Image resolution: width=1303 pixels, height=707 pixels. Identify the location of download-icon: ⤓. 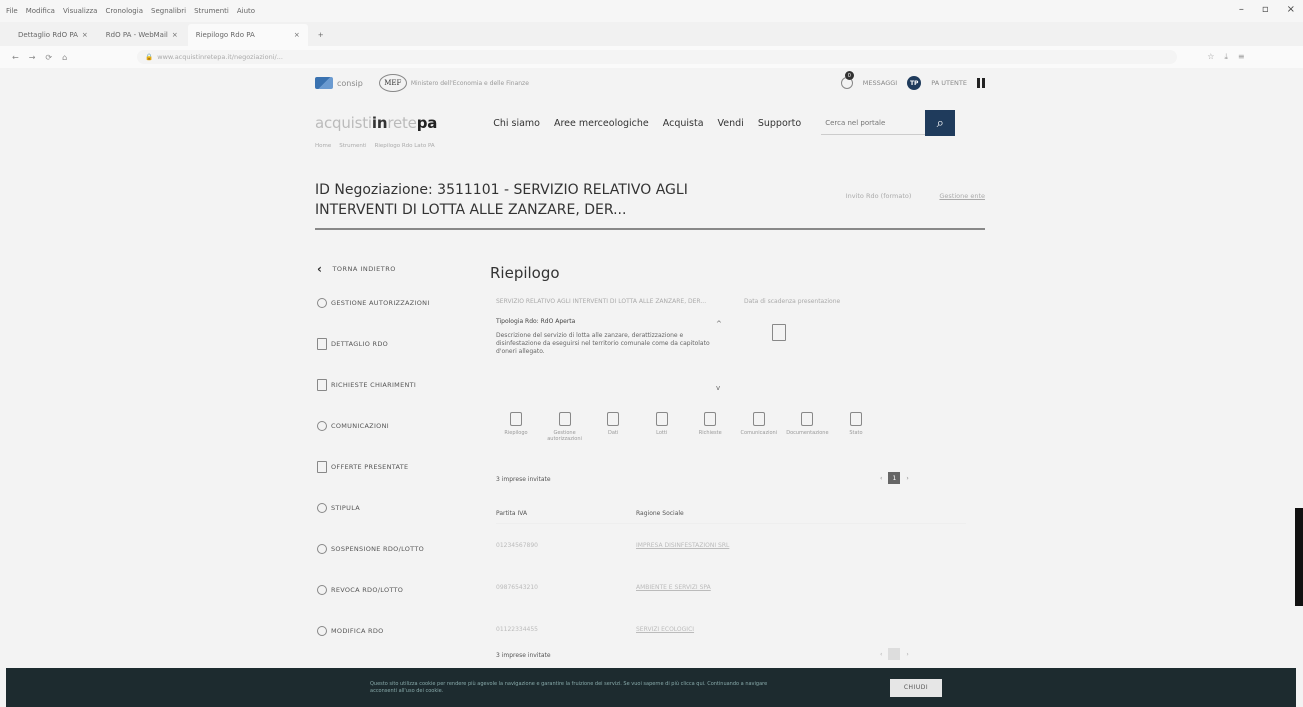
(1226, 57).